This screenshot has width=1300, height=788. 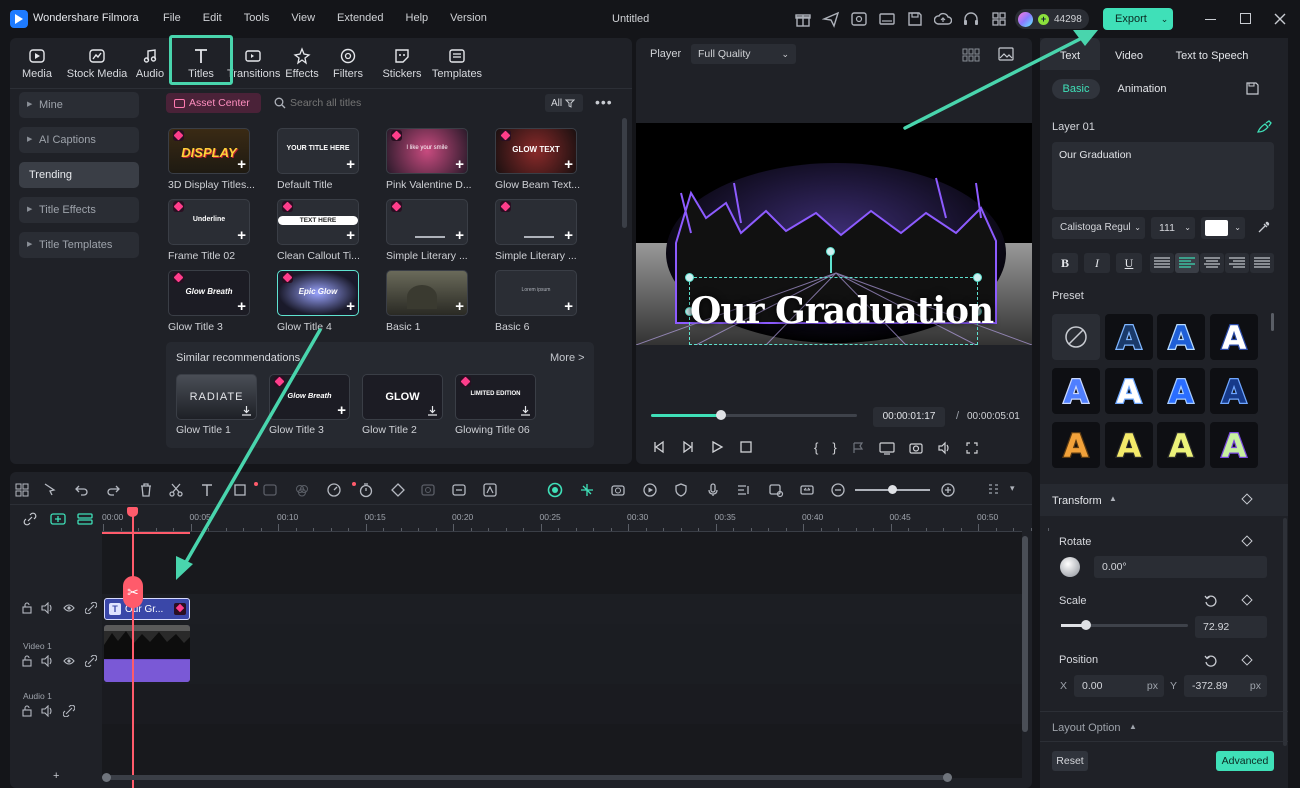 What do you see at coordinates (201, 60) in the screenshot?
I see `titles-tab-highlight` at bounding box center [201, 60].